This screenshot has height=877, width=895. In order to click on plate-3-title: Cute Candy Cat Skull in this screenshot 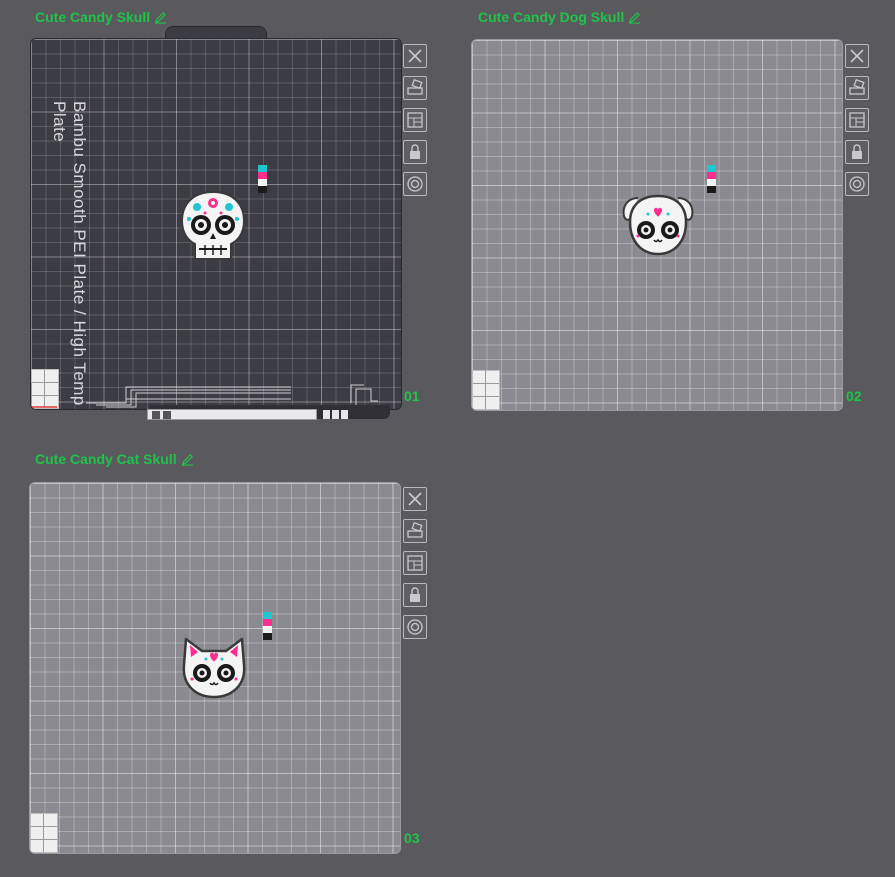, I will do `click(114, 459)`.